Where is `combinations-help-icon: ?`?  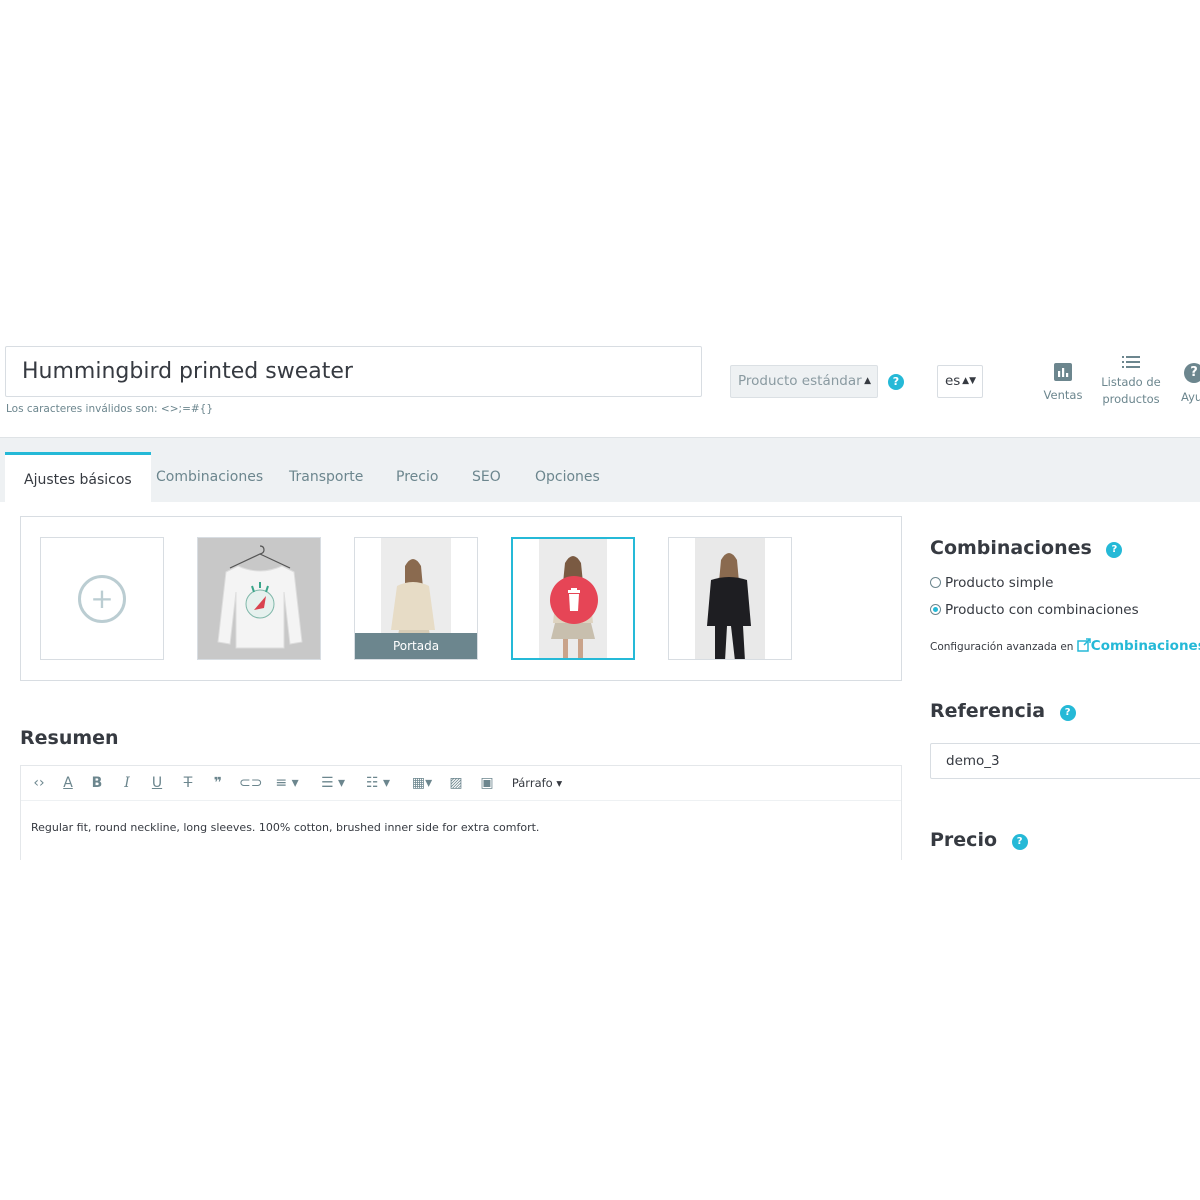
combinations-help-icon: ? is located at coordinates (1114, 550).